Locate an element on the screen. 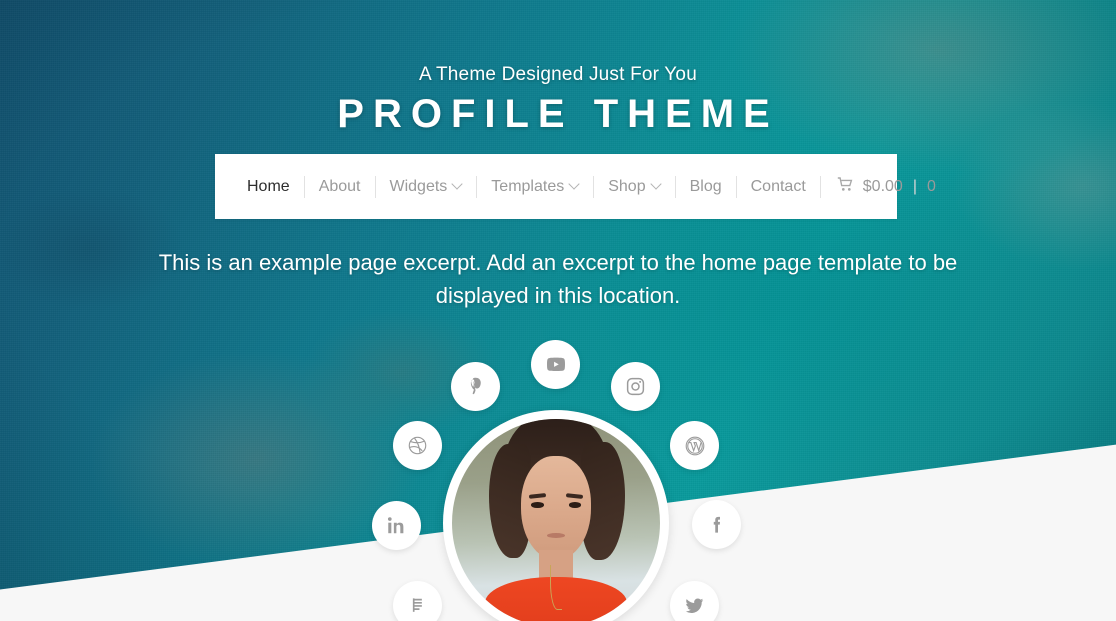 This screenshot has height=621, width=1116. nav-item-blog: Blog is located at coordinates (706, 186).